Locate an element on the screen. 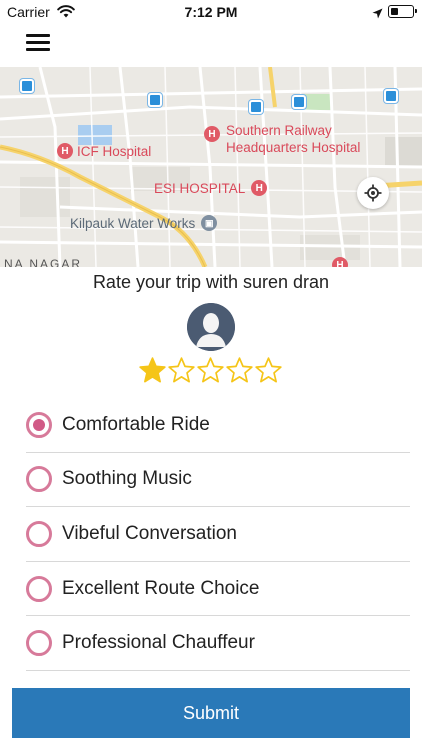 Image resolution: width=422 pixels, height=750 pixels. map-label-esi-hospital: ESI HOSPITAL H is located at coordinates (211, 188).